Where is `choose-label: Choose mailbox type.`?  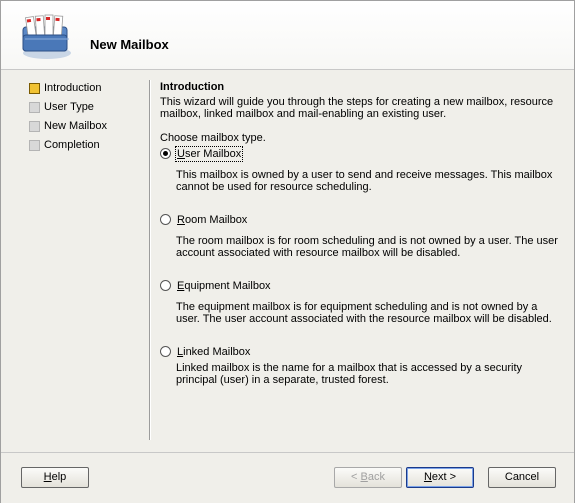 choose-label: Choose mailbox type. is located at coordinates (213, 138).